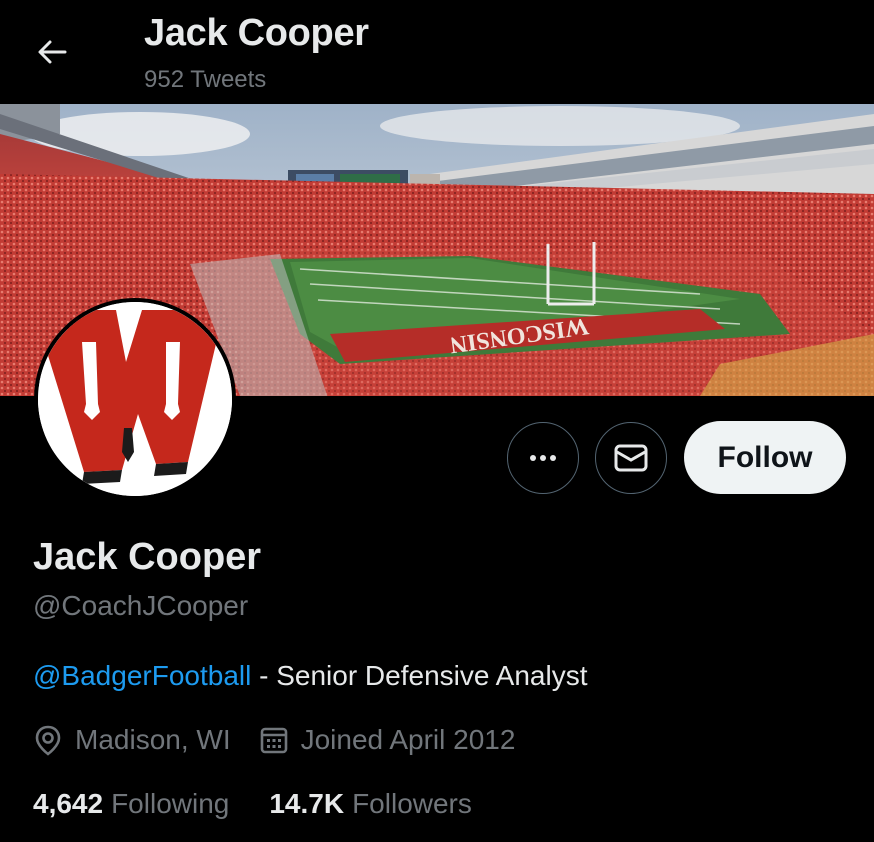 This screenshot has height=842, width=874. What do you see at coordinates (142, 675) in the screenshot?
I see `bio-mention-link: @BadgerFootball` at bounding box center [142, 675].